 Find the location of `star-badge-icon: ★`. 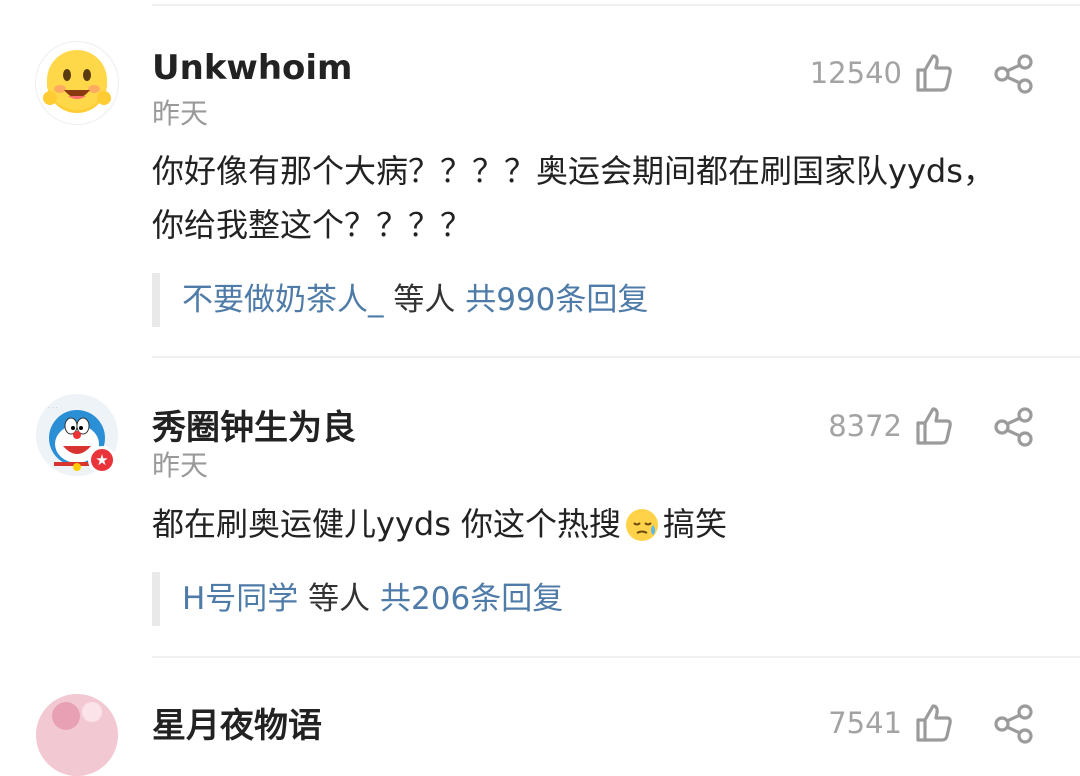

star-badge-icon: ★ is located at coordinates (102, 460).